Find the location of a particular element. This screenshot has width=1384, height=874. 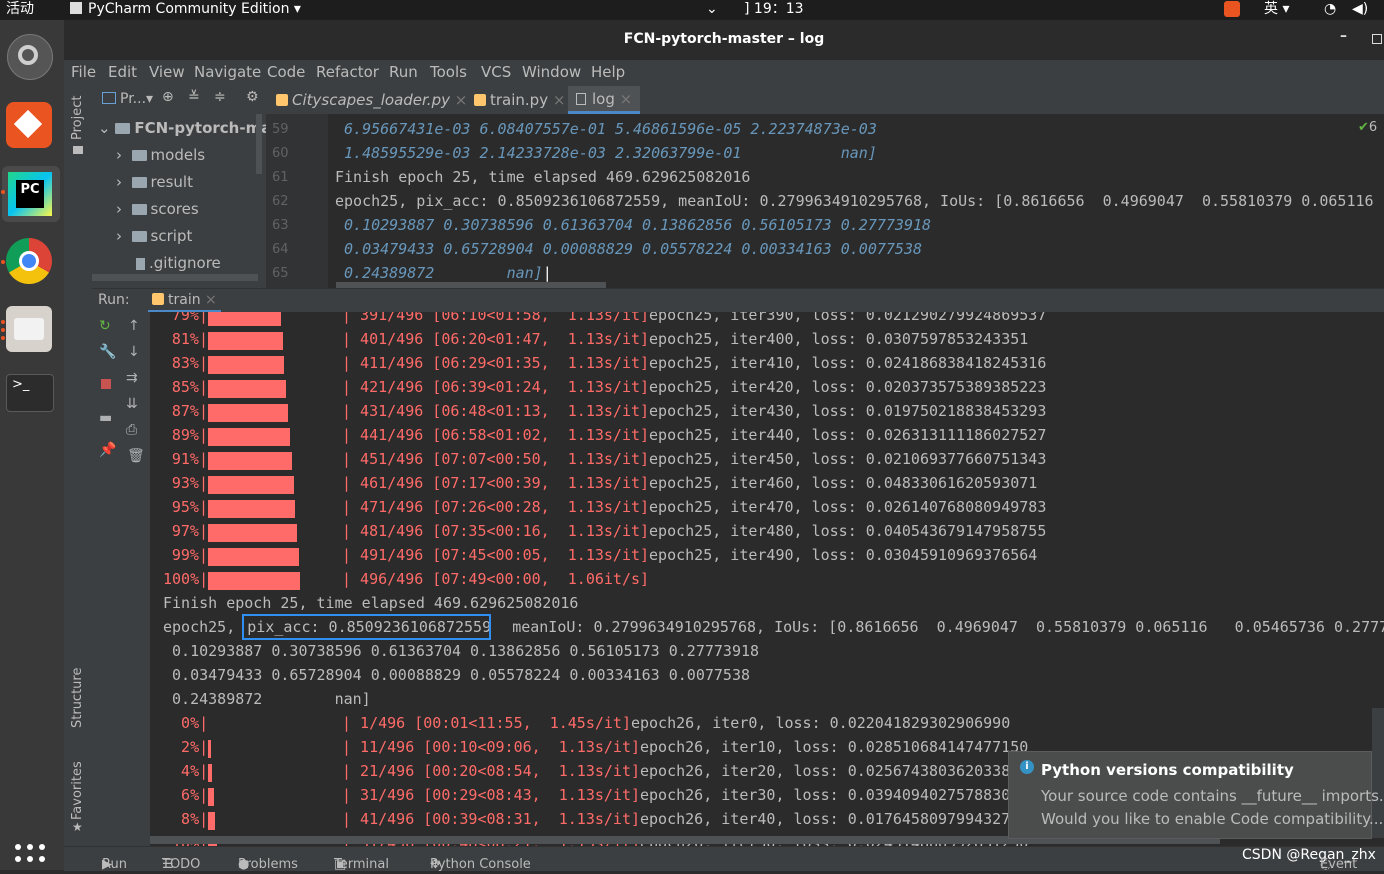

tree-item-models: › models is located at coordinates (160, 155).